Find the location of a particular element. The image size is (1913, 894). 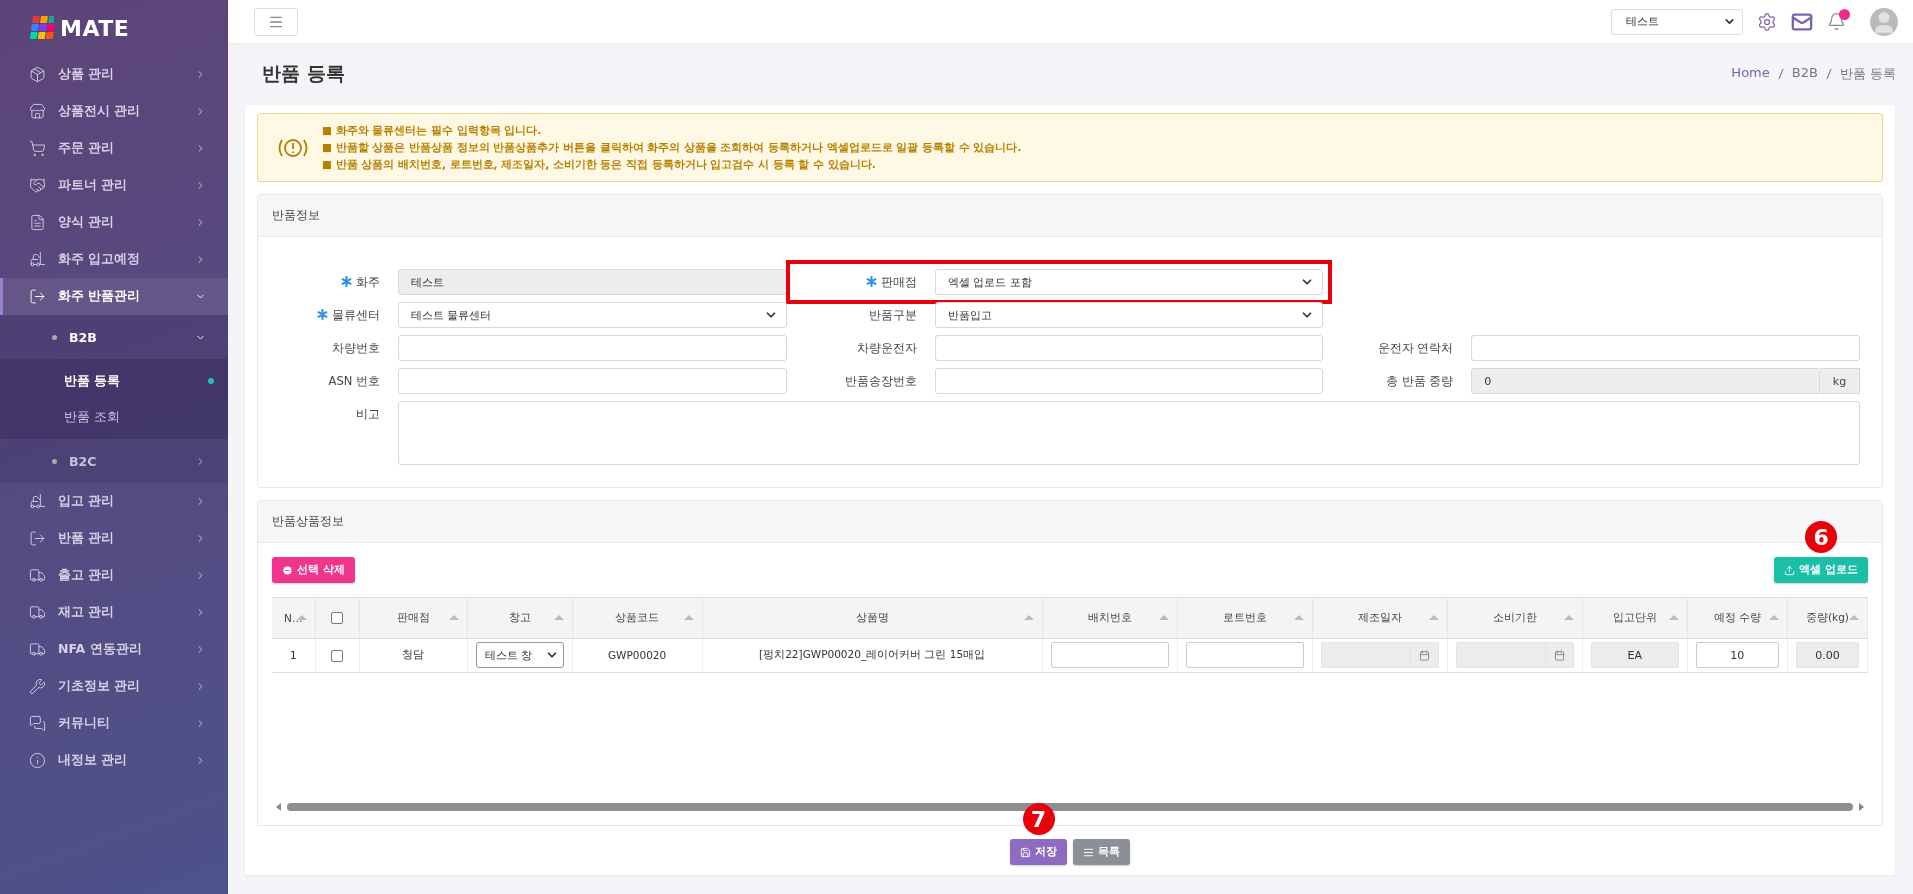

sidebar-item: 반품 관리 is located at coordinates (114, 538).